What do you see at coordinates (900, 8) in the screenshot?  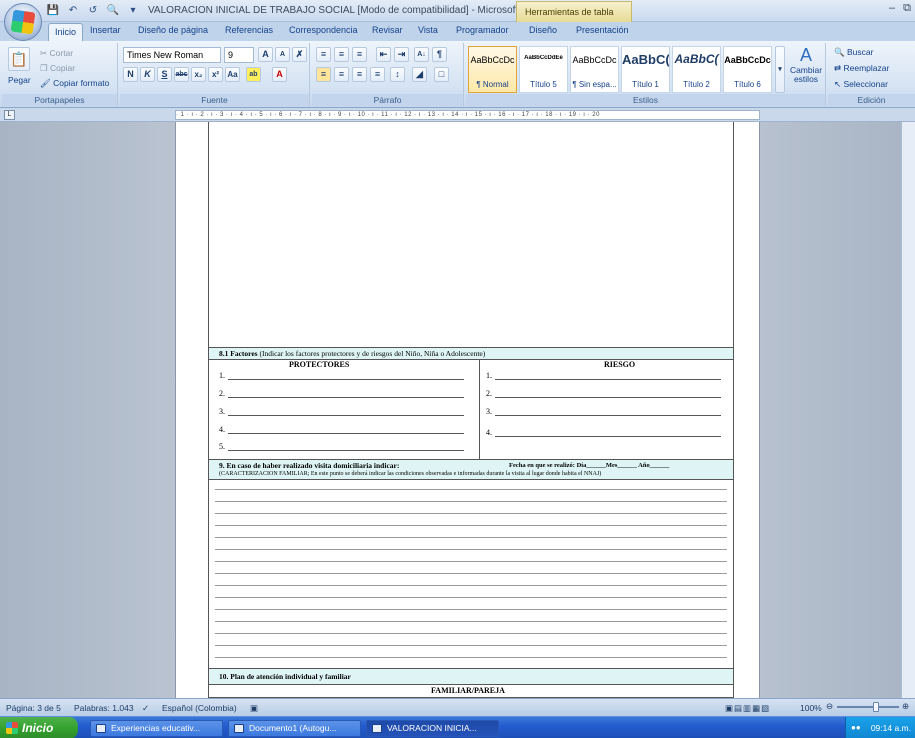 I see `window-controls: – ⧉` at bounding box center [900, 8].